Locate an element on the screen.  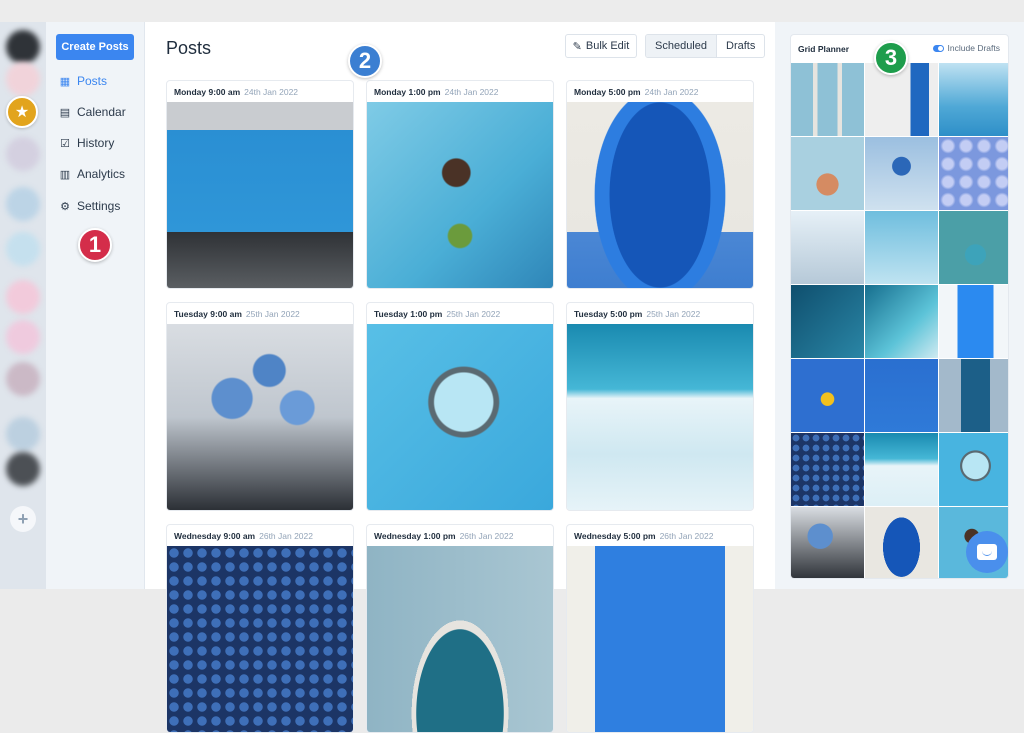
include-drafts-toggle: Include Drafts is located at coordinates (966, 48).